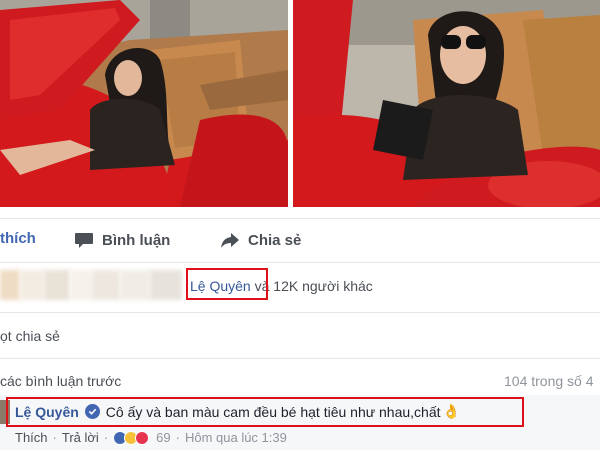 Image resolution: width=600 pixels, height=450 pixels. What do you see at coordinates (230, 240) in the screenshot?
I see `share-arrow-icon` at bounding box center [230, 240].